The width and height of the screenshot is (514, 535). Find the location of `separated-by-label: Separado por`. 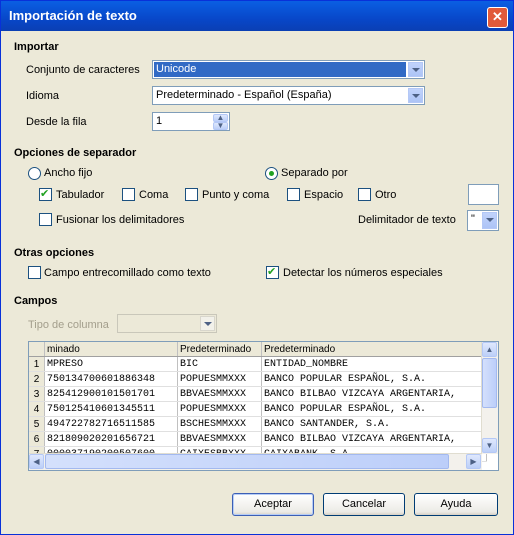

separated-by-label: Separado por is located at coordinates (314, 173).